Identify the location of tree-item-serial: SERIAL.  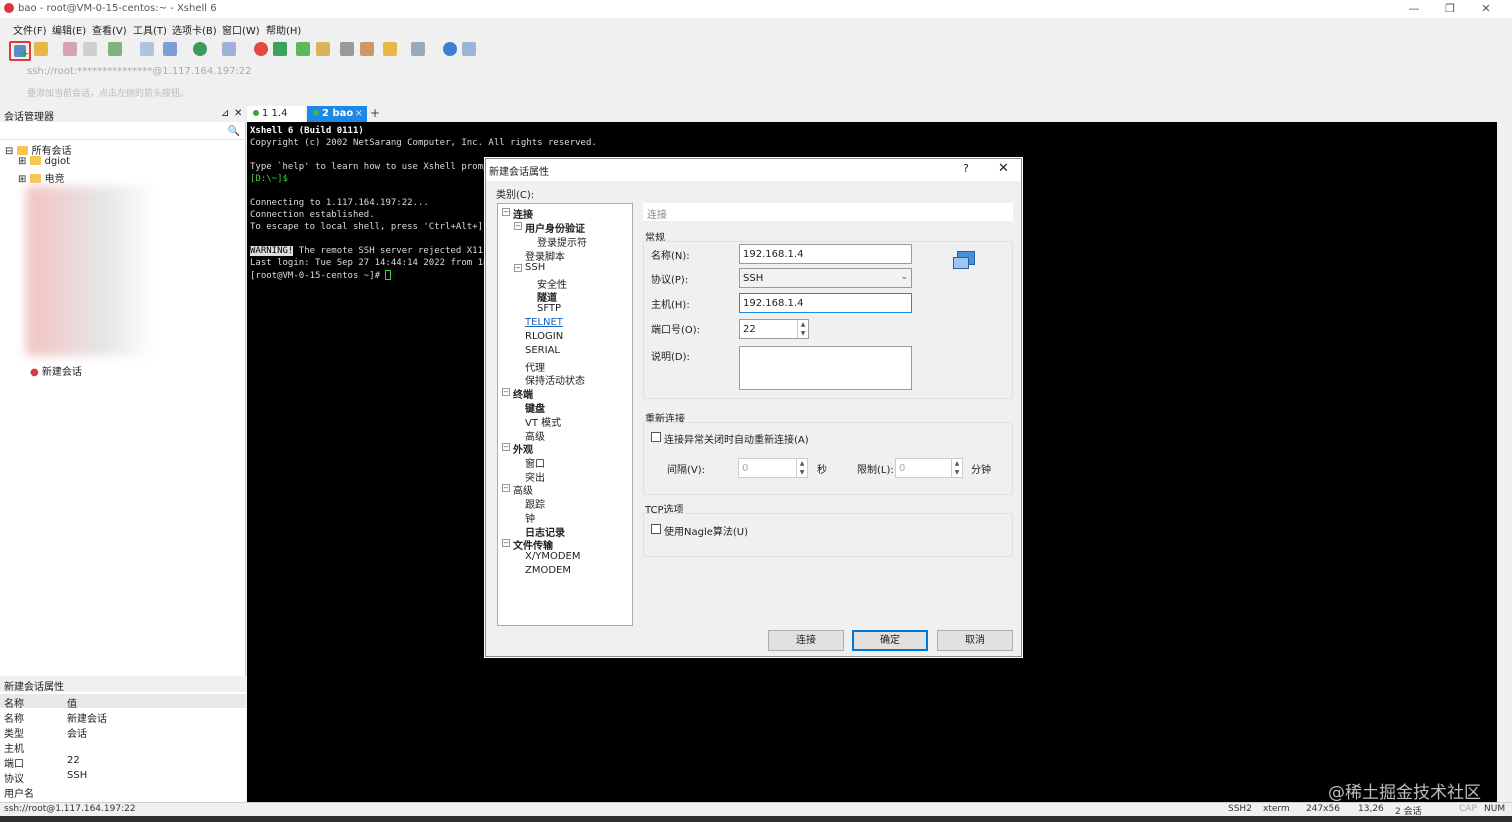
(542, 350).